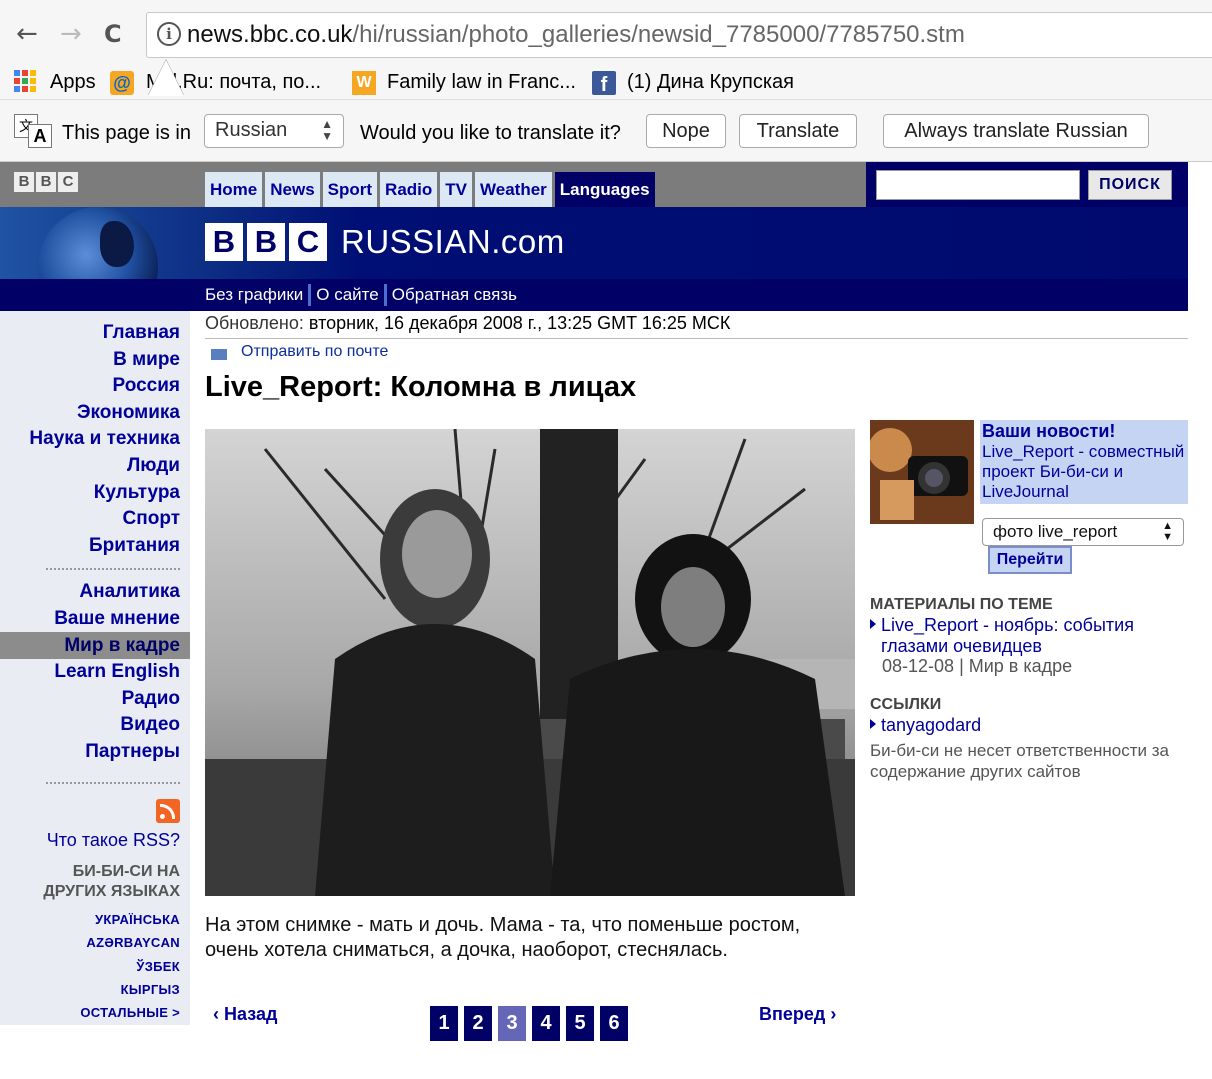 This screenshot has height=1079, width=1212. What do you see at coordinates (254, 323) in the screenshot?
I see `updated-label: Обновлено:` at bounding box center [254, 323].